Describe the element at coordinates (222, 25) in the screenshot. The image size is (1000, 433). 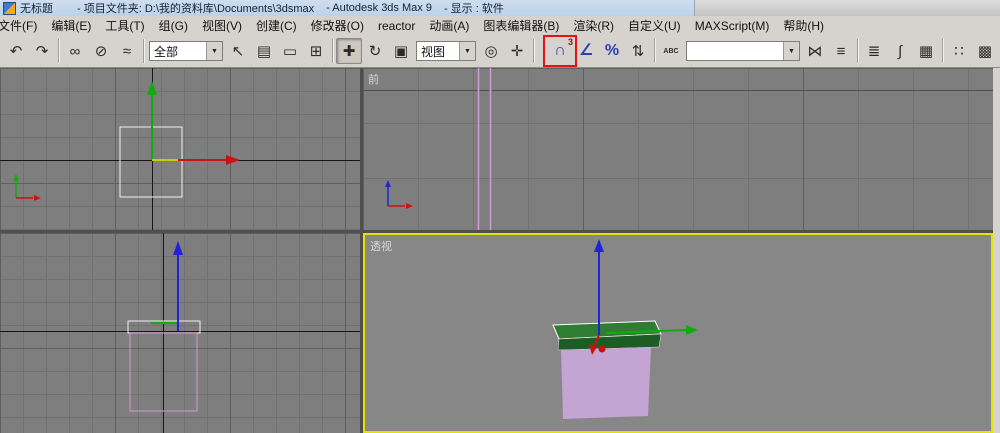
I see `menu-item-views: 视图(V)` at that location.